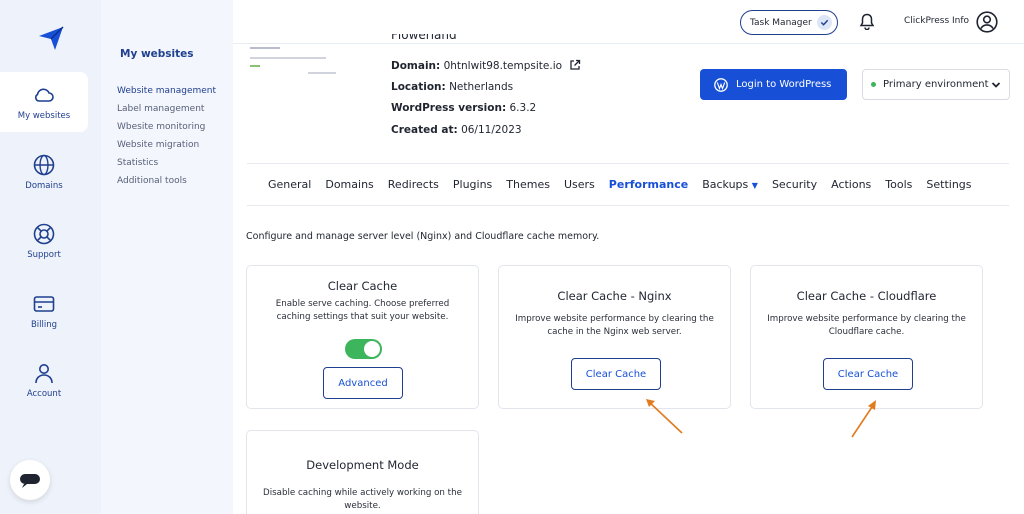 This screenshot has width=1024, height=514. I want to click on rail-label: Support, so click(44, 255).